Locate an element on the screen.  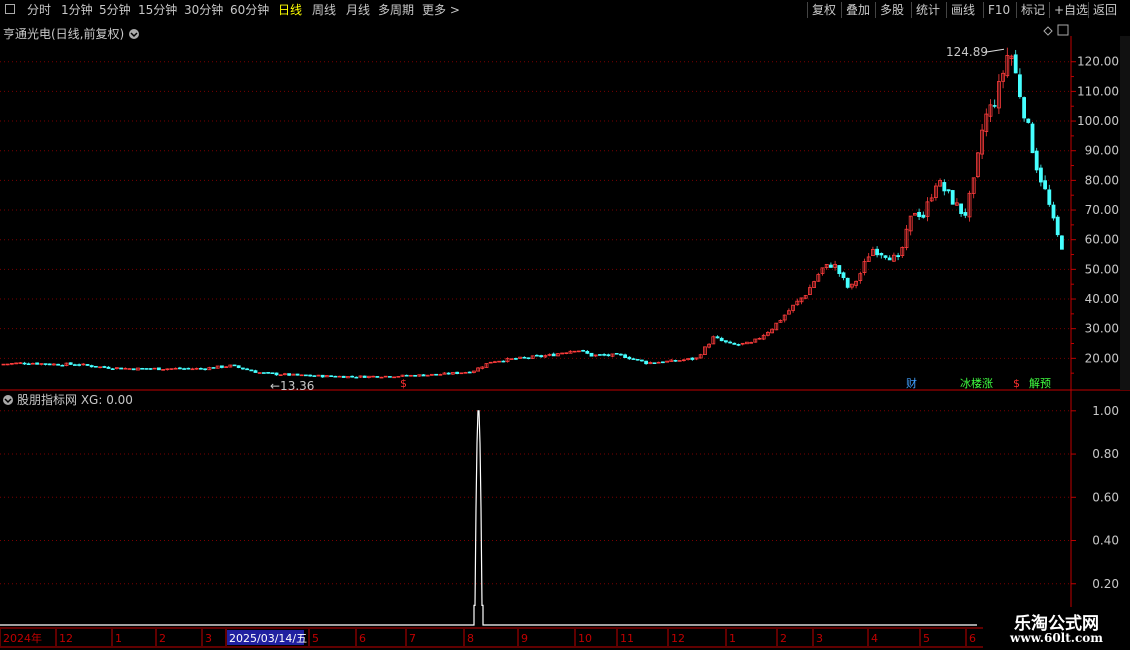
tab-6: 日线 is located at coordinates (290, 10).